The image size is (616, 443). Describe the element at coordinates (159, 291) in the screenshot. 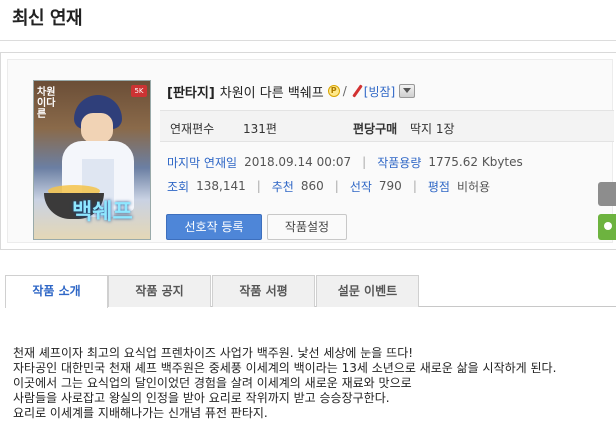

I see `tab-notice: 작품 공지` at that location.